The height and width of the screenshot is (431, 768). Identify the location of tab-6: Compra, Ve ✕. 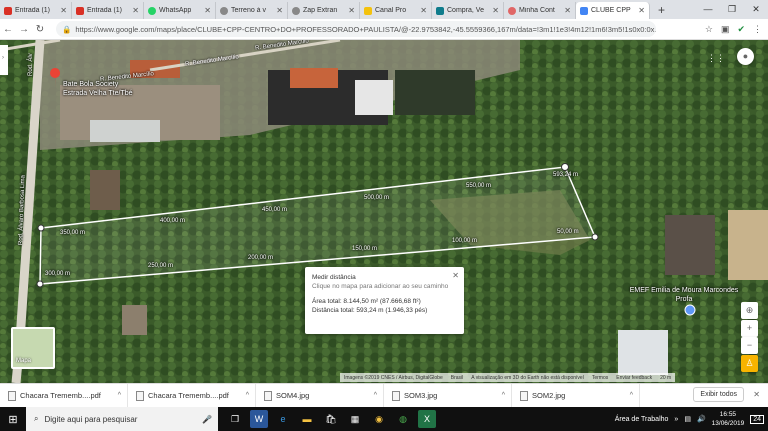
(468, 10).